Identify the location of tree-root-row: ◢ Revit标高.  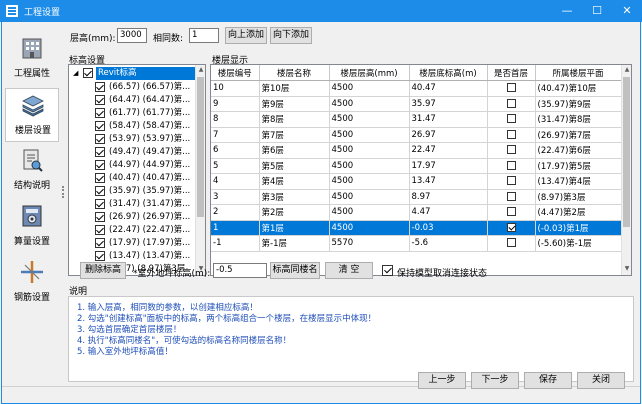
(132, 73).